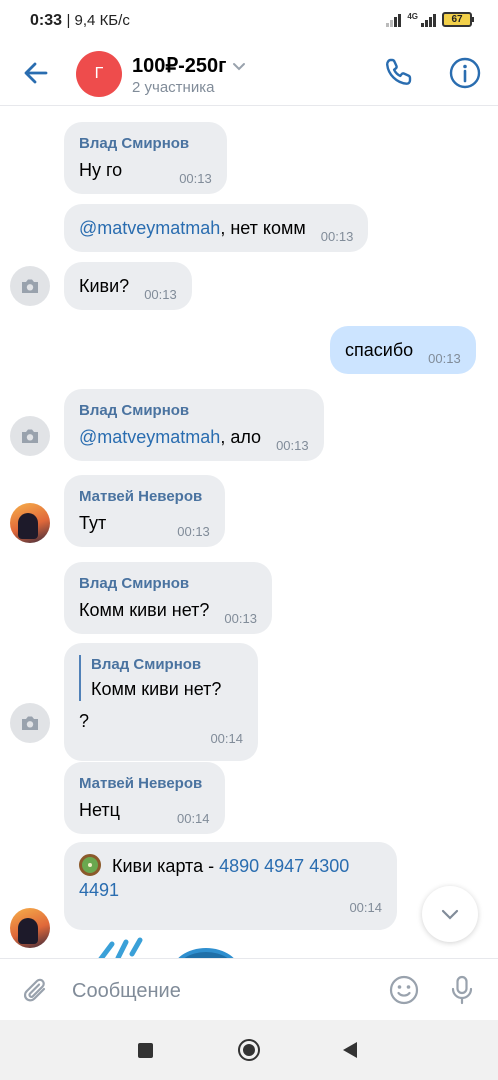  I want to click on message-composer, so click(249, 989).